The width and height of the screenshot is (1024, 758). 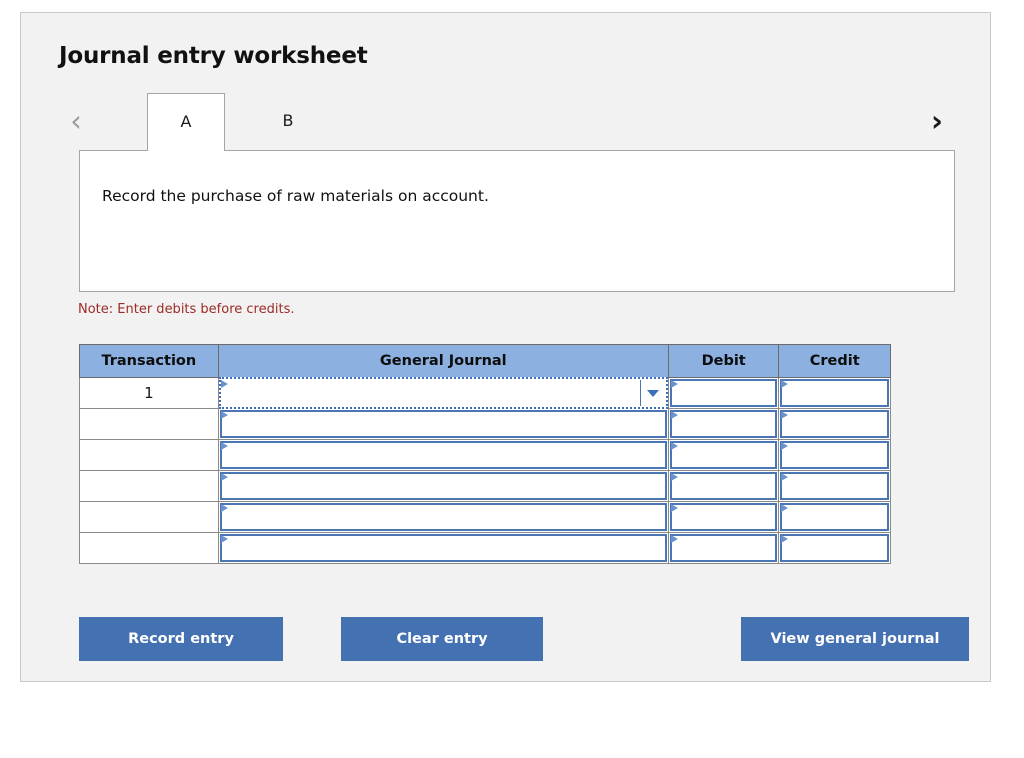 What do you see at coordinates (213, 56) in the screenshot?
I see `page-title: Journal entry worksheet` at bounding box center [213, 56].